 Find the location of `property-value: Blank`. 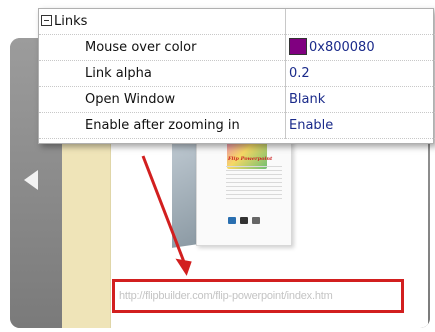

property-value: Blank is located at coordinates (360, 100).